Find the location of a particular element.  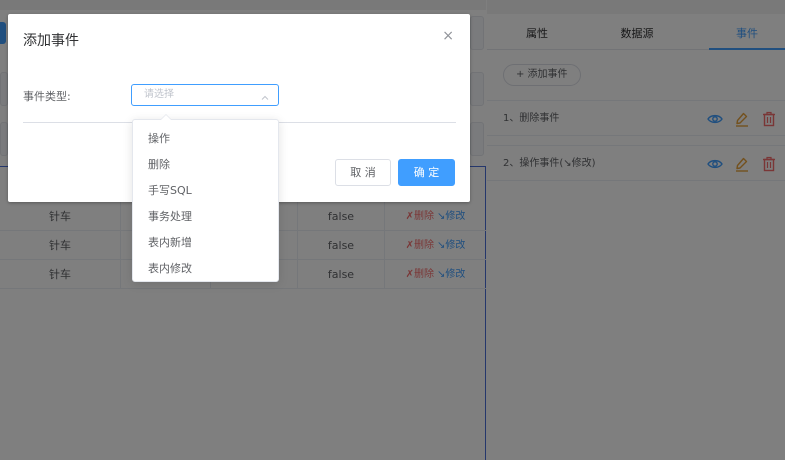

close-icon: × is located at coordinates (448, 36).